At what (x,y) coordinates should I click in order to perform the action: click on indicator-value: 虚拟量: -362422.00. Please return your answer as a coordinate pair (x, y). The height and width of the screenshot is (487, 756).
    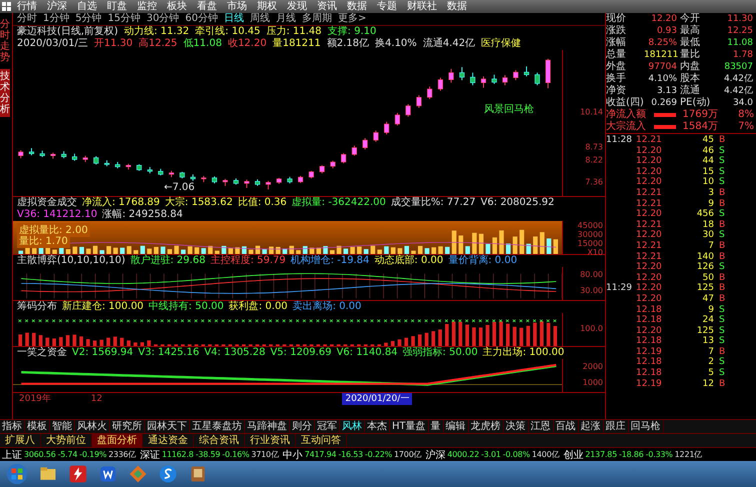
    Looking at the image, I should click on (339, 203).